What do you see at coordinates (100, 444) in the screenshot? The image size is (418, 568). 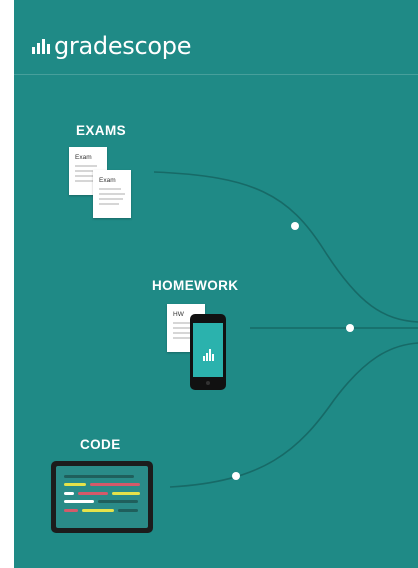 I see `code-heading: CODE` at bounding box center [100, 444].